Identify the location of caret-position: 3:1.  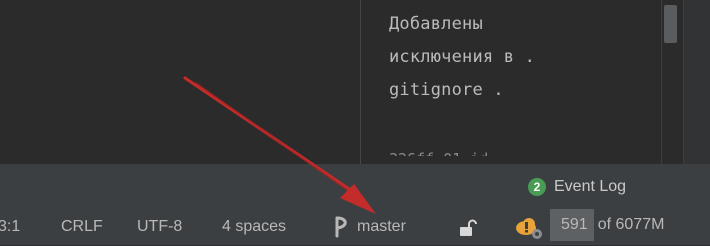
(10, 227).